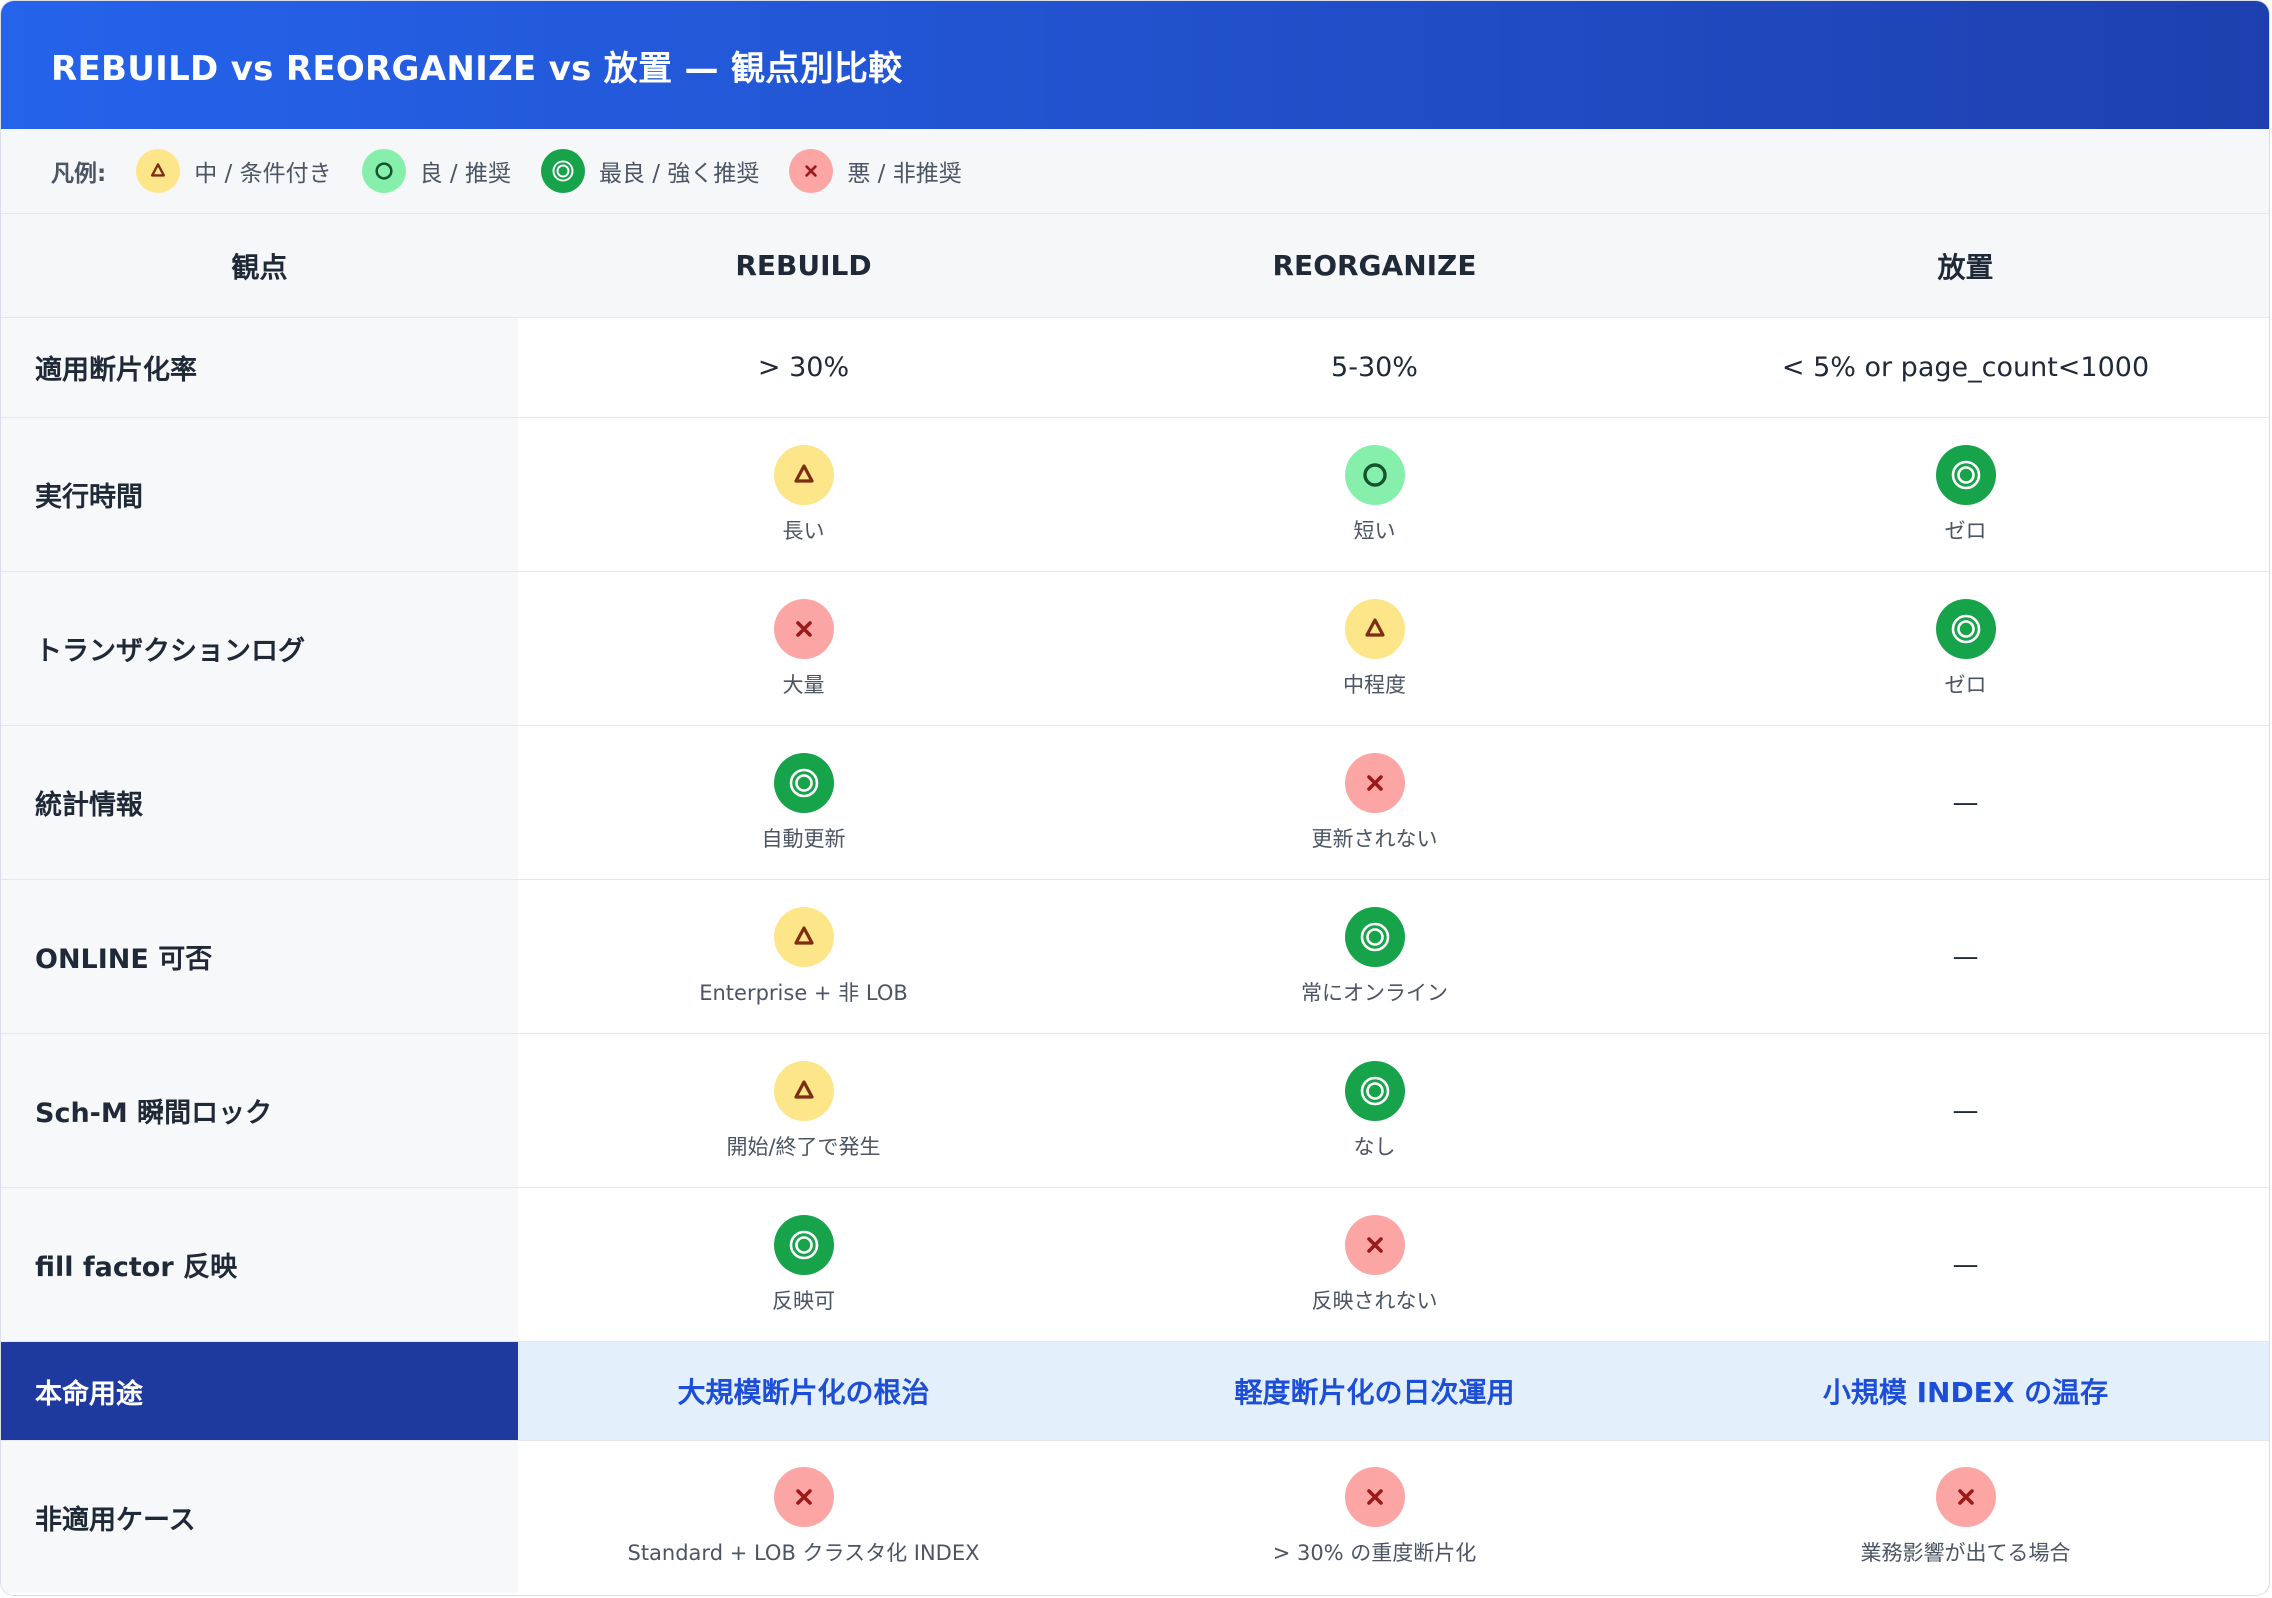  What do you see at coordinates (803, 992) in the screenshot?
I see `cell-note: Enterprise + 非 LOB` at bounding box center [803, 992].